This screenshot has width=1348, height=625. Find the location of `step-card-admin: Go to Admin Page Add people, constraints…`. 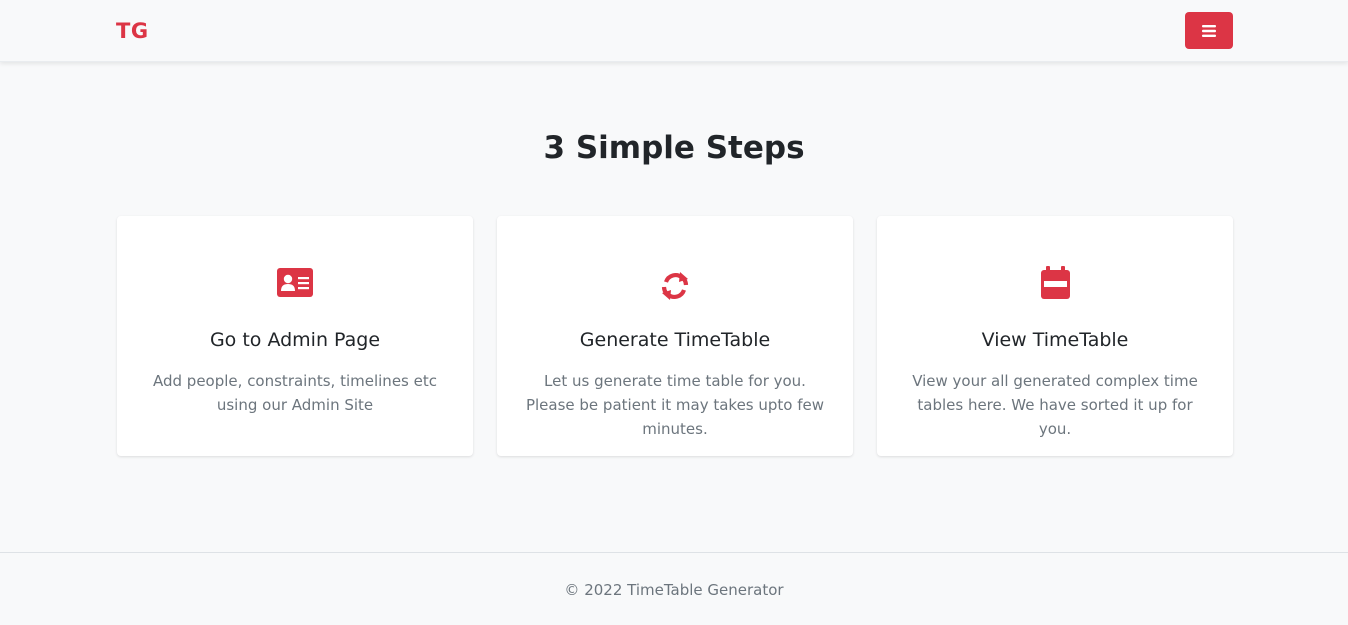

step-card-admin: Go to Admin Page Add people, constraints… is located at coordinates (295, 336).